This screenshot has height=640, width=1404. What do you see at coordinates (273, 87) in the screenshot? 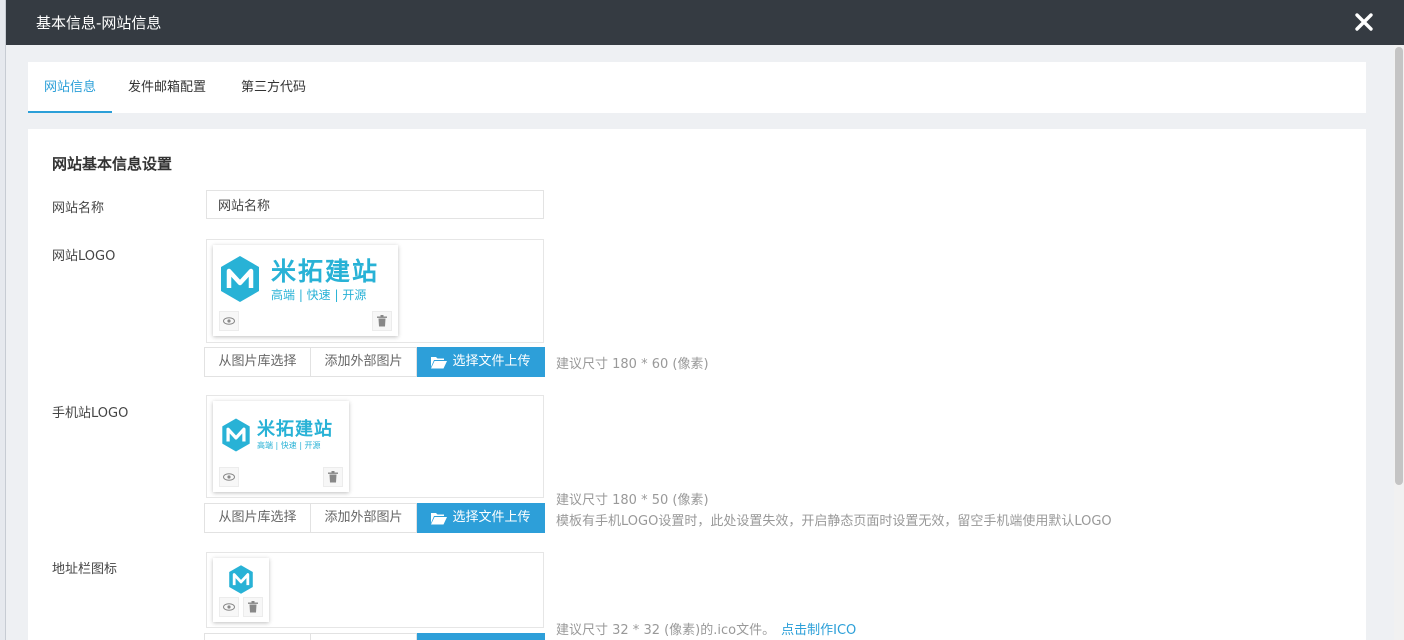
I see `tab-third-party-code: 第三方代码` at bounding box center [273, 87].